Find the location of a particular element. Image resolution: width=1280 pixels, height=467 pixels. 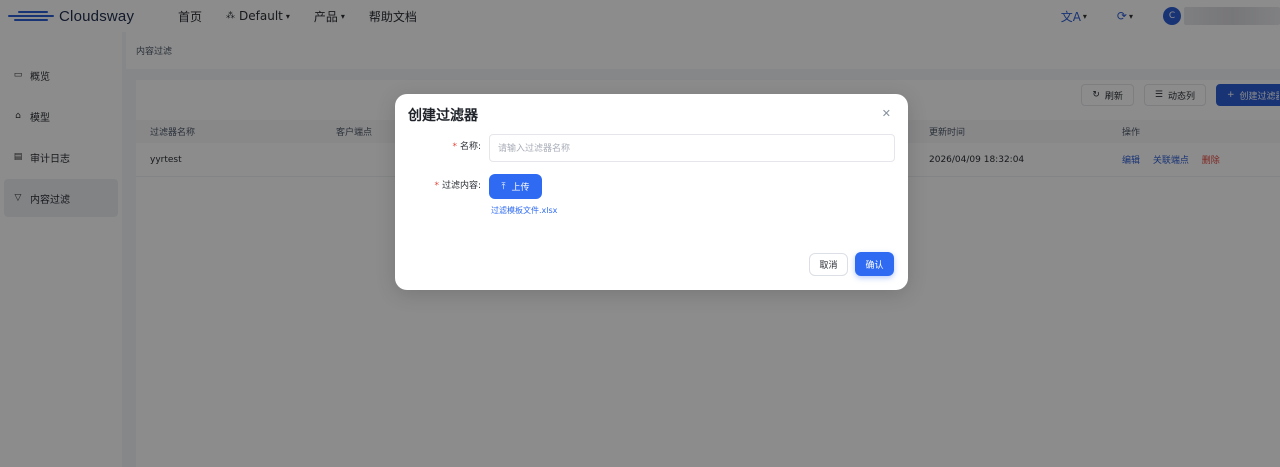

confirm-button: 确认 is located at coordinates (874, 264).